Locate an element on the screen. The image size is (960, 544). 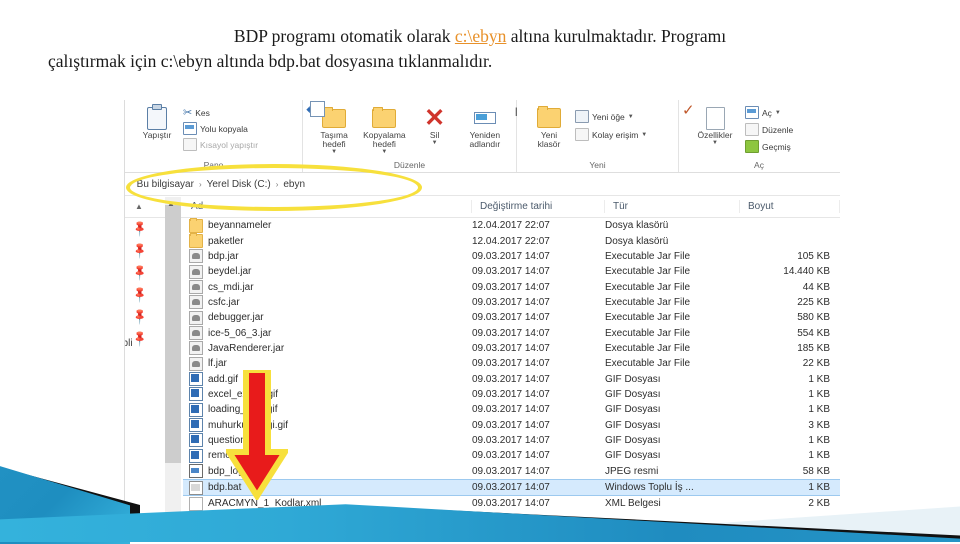
properties-button: ✓ Özellikler ▼ is located at coordinates (713, 124).